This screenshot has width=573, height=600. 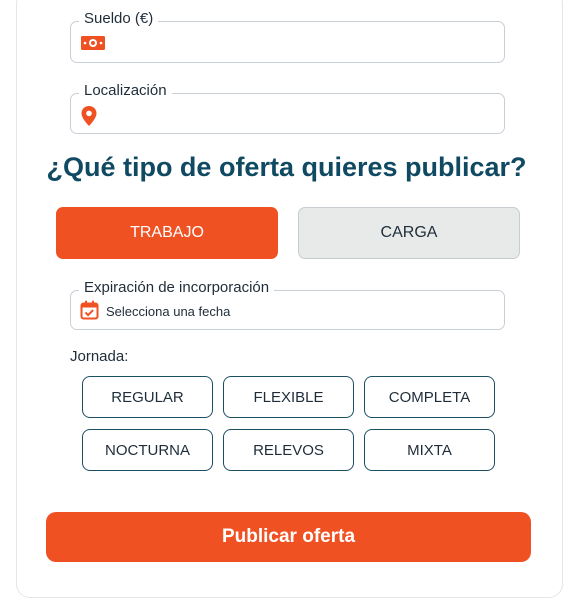 I want to click on salary-label: Sueldo (€), so click(x=119, y=18).